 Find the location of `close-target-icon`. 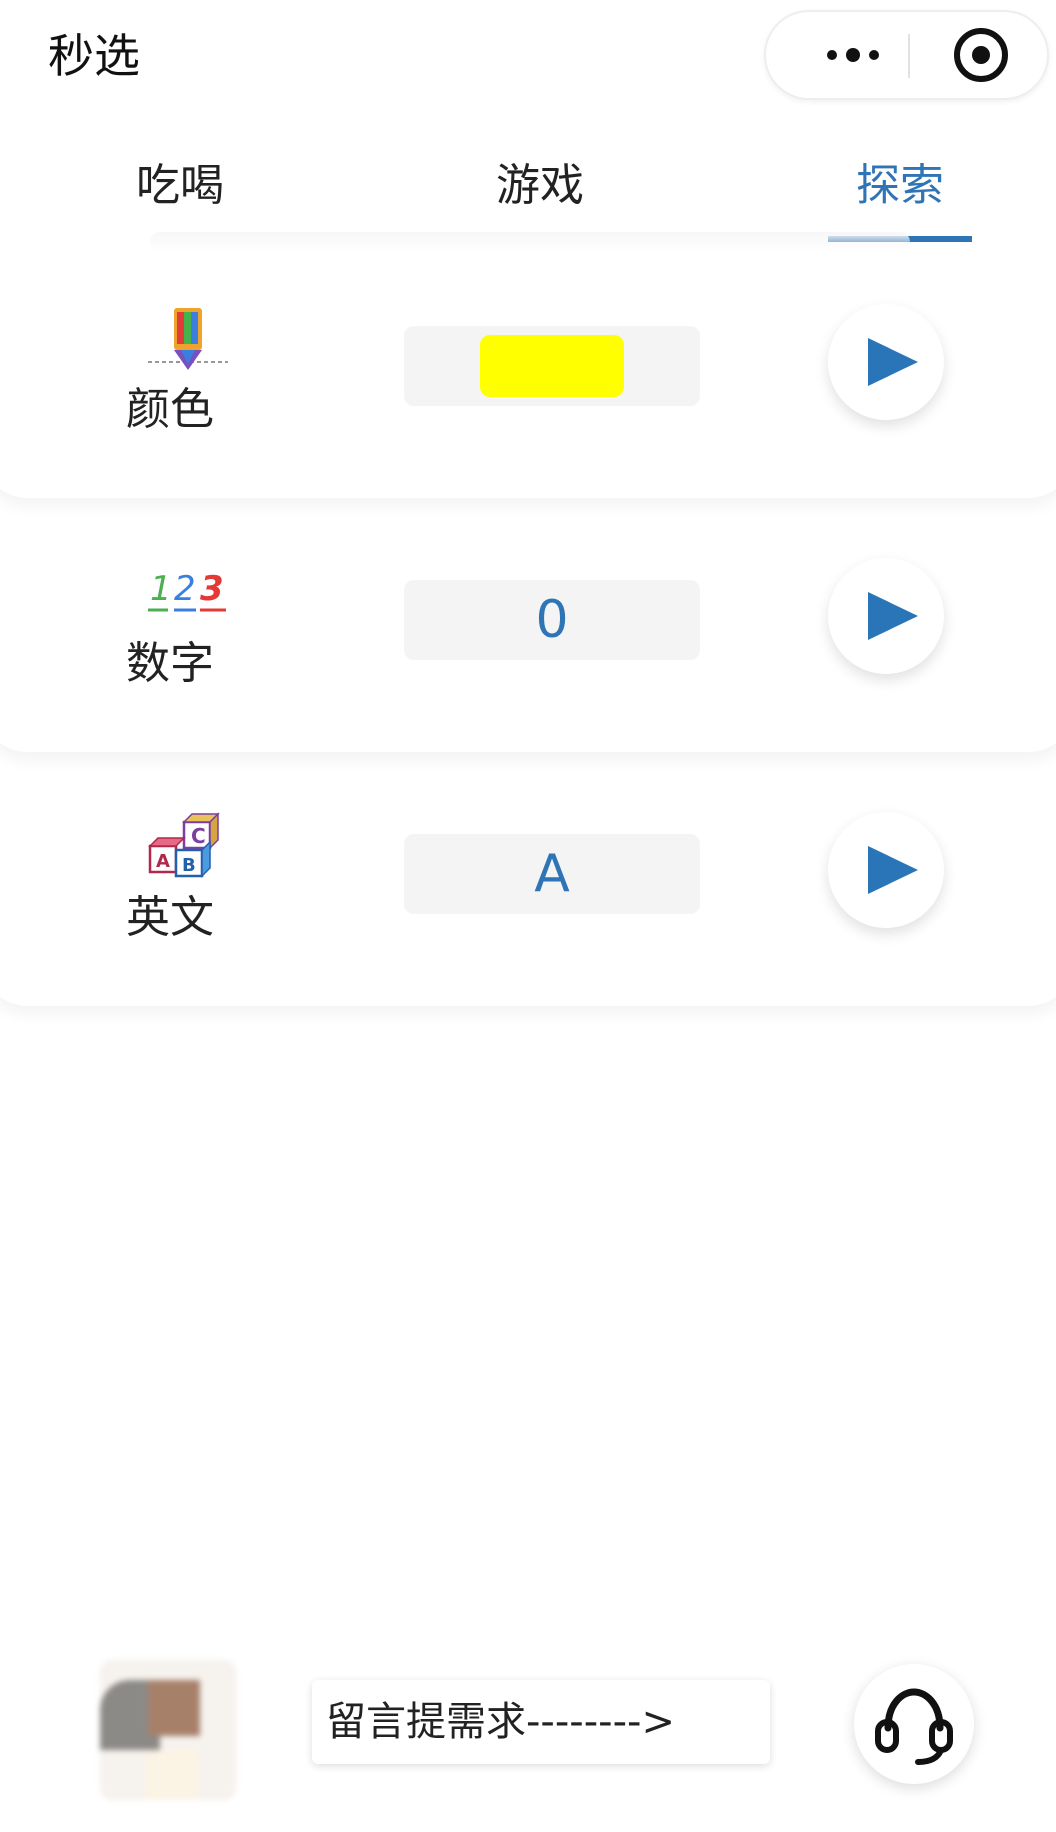

close-target-icon is located at coordinates (981, 55).